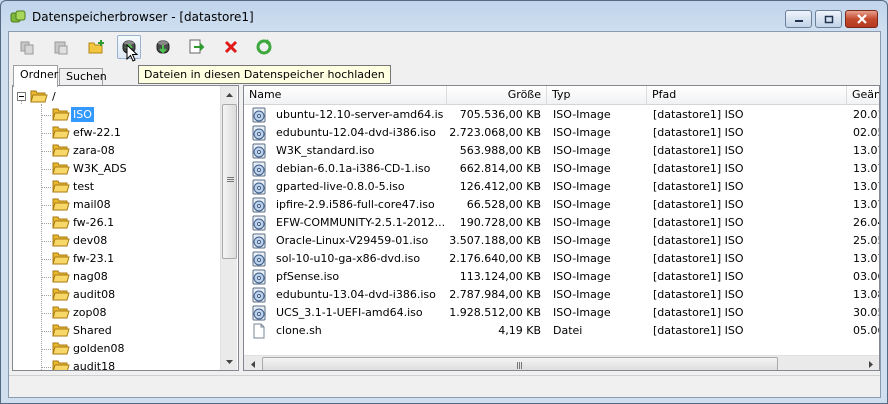 The height and width of the screenshot is (404, 888). Describe the element at coordinates (114, 277) in the screenshot. I see `tree-folder-item: nag08` at that location.